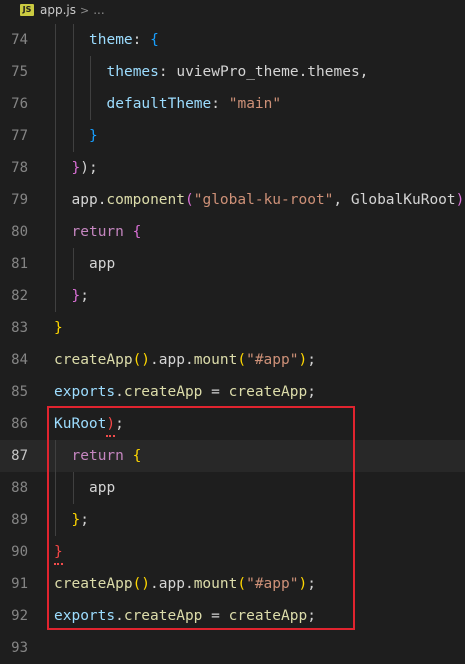 Image resolution: width=465 pixels, height=664 pixels. What do you see at coordinates (19, 168) in the screenshot?
I see `line-number: 78` at bounding box center [19, 168].